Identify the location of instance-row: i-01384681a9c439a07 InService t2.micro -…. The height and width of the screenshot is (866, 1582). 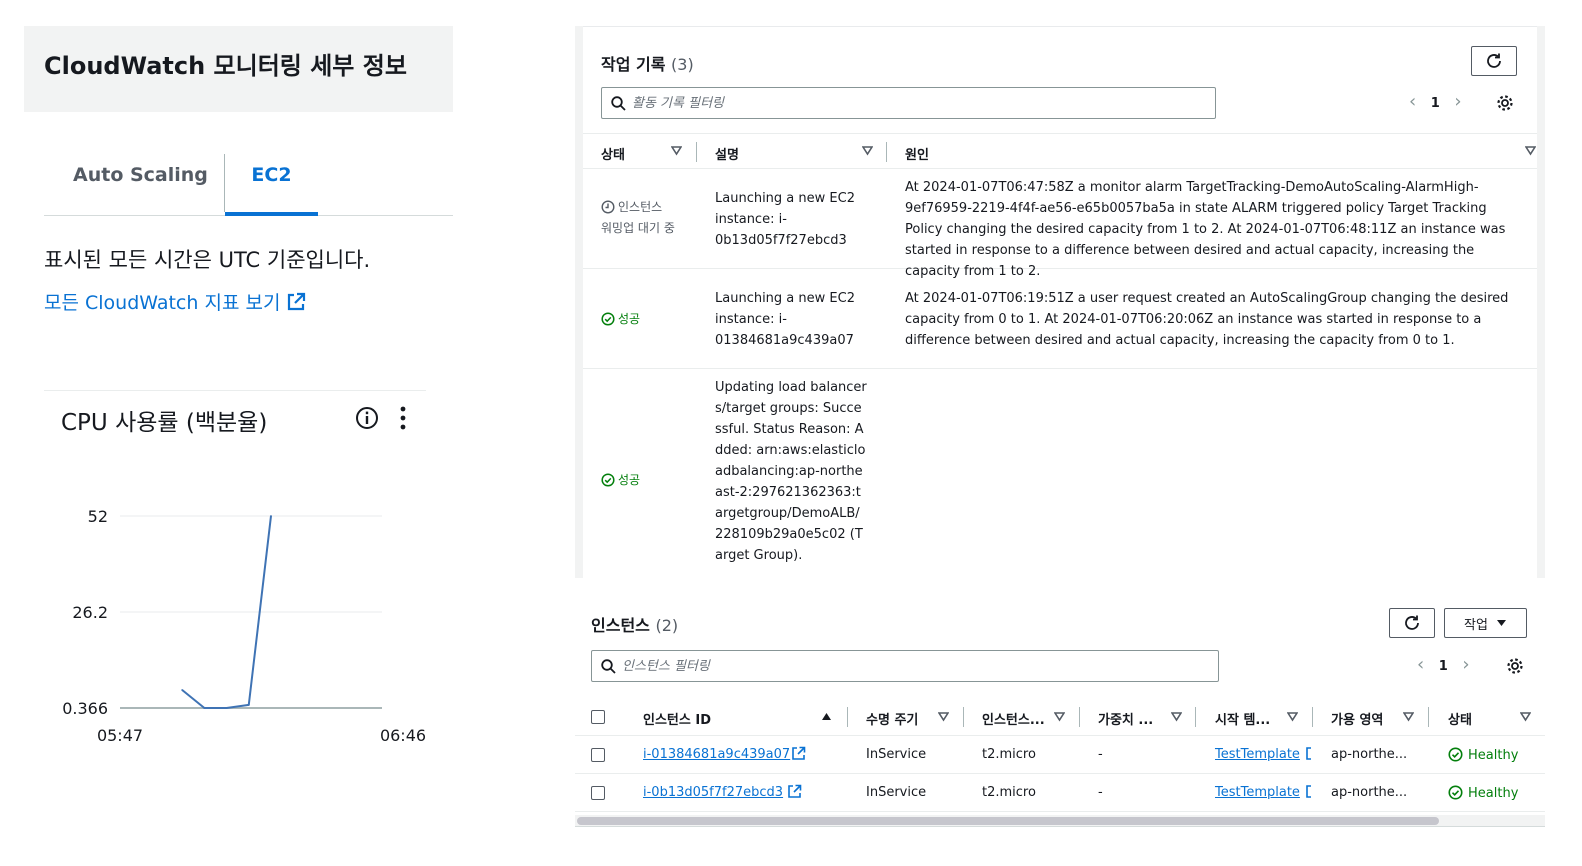
(1060, 755).